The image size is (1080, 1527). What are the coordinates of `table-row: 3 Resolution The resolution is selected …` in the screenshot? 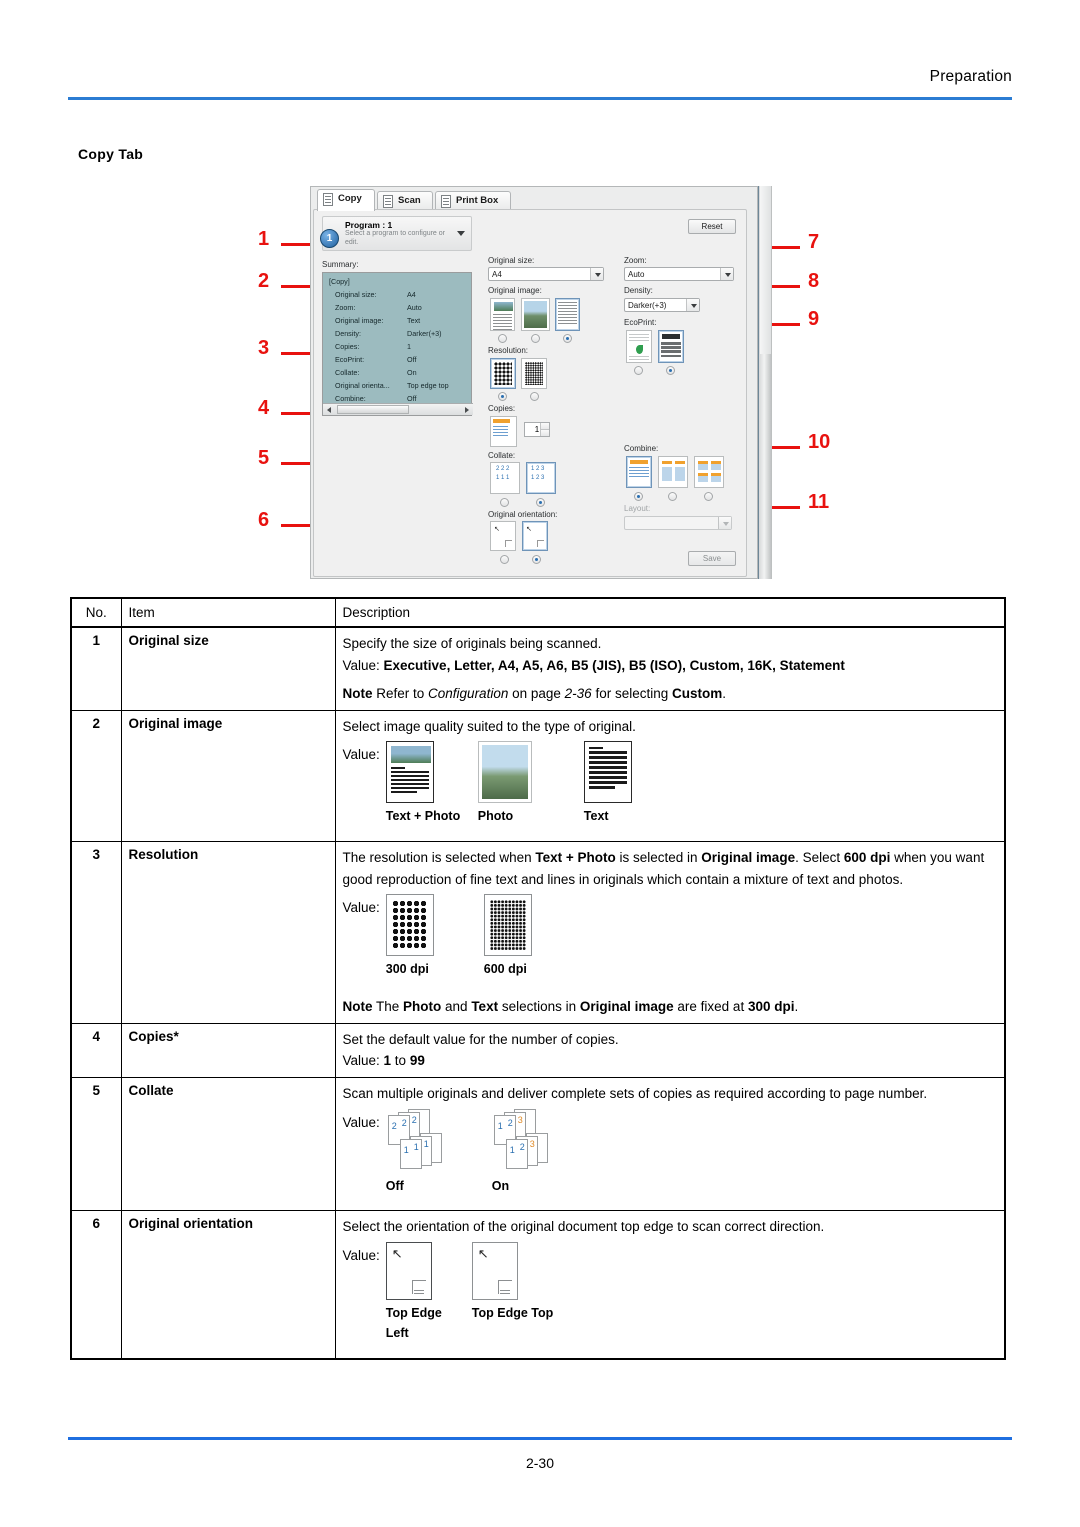 It's located at (538, 932).